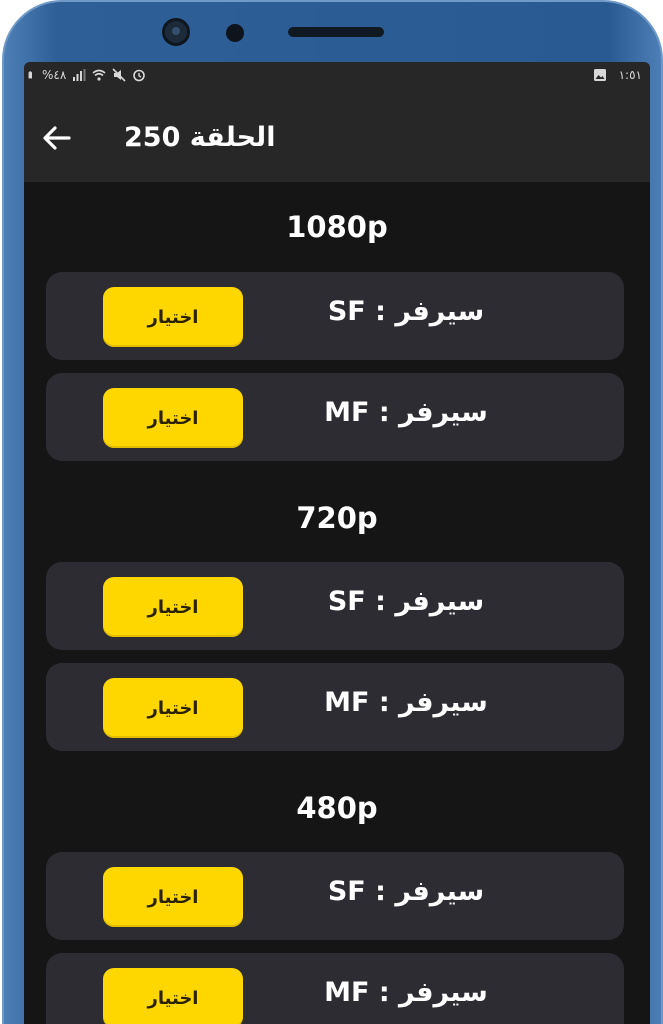 The image size is (663, 1024). Describe the element at coordinates (337, 808) in the screenshot. I see `quality-header: 480p` at that location.